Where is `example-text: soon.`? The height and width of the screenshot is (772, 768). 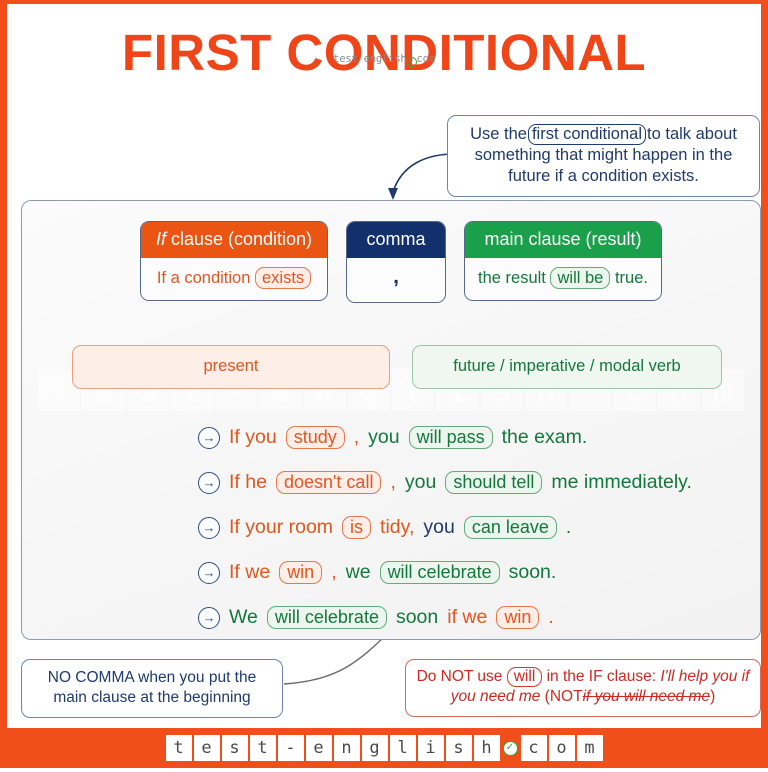 example-text: soon. is located at coordinates (532, 572).